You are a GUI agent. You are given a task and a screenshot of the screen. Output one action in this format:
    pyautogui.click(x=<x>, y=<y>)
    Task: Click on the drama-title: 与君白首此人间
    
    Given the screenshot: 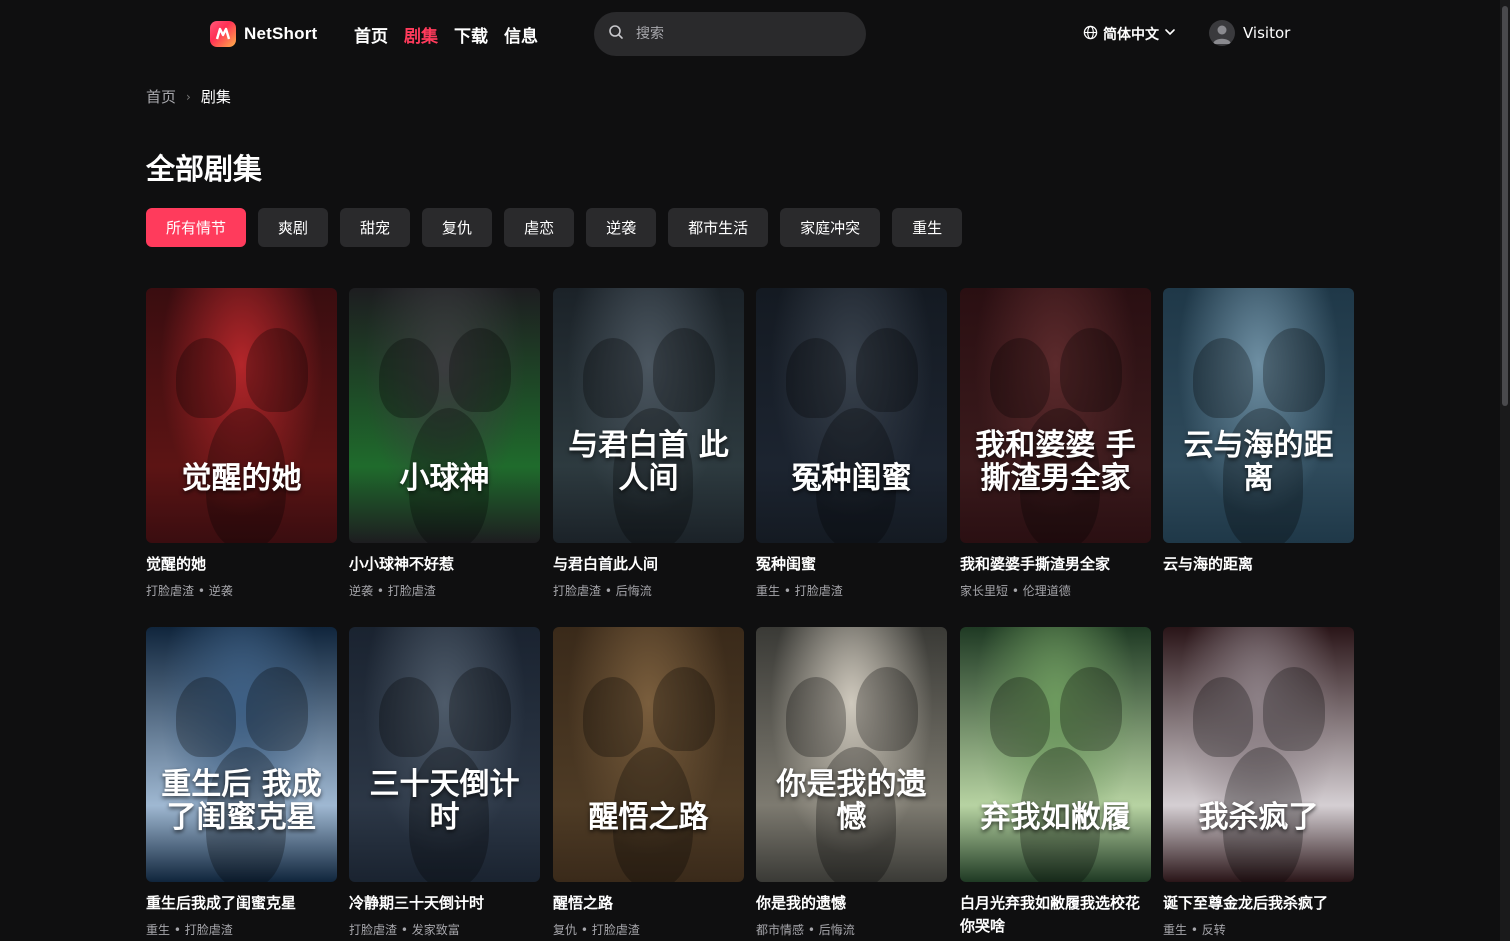 What is the action you would take?
    pyautogui.click(x=648, y=564)
    